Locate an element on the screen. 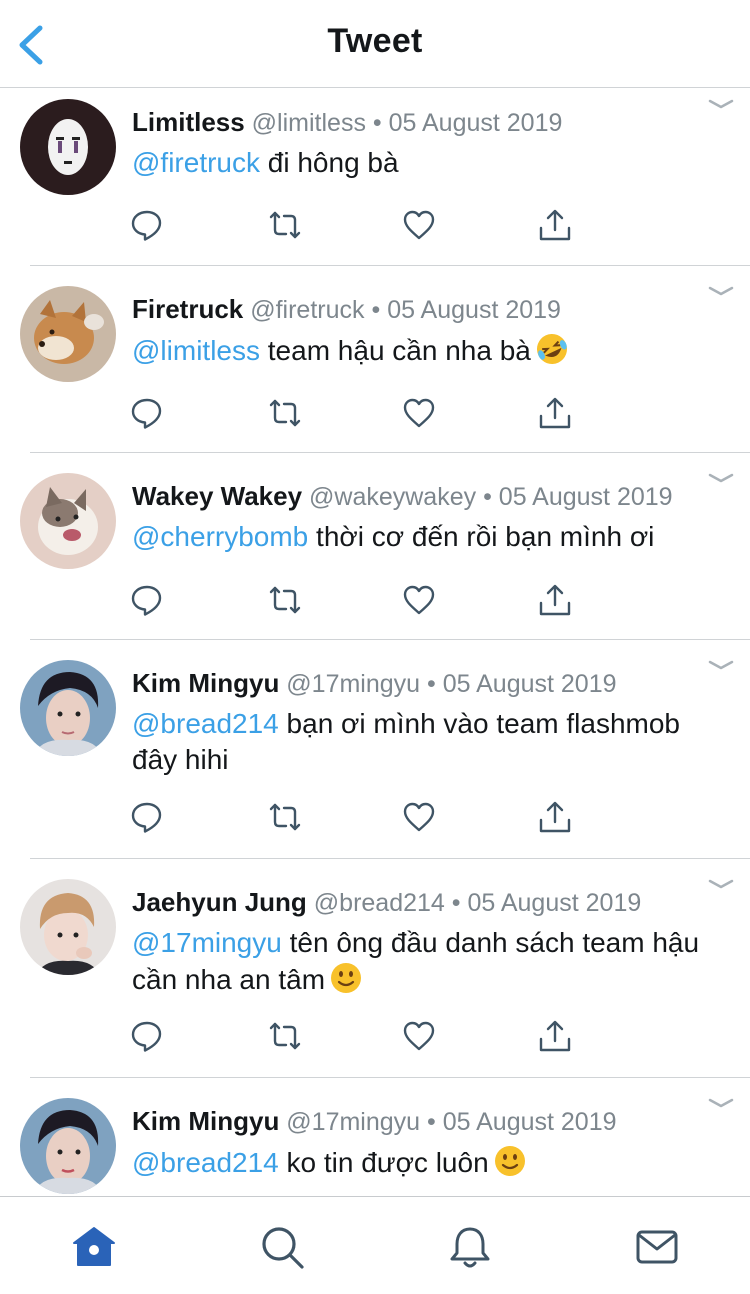 The height and width of the screenshot is (1294, 750). tweet-header: Wakey Wakey @wakeywakey • 05 August 2019 is located at coordinates (402, 496).